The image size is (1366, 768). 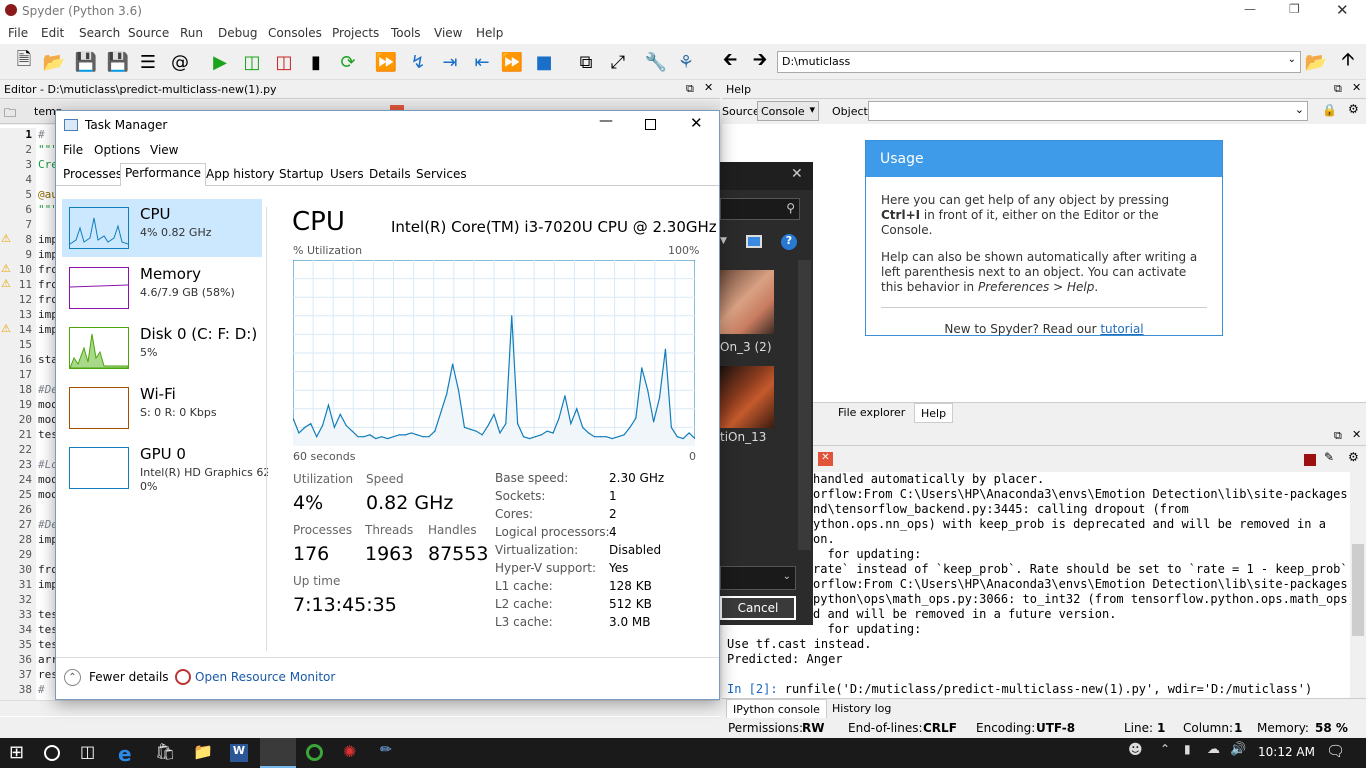 What do you see at coordinates (72, 677) in the screenshot?
I see `chevron-up-icon: ⌃` at bounding box center [72, 677].